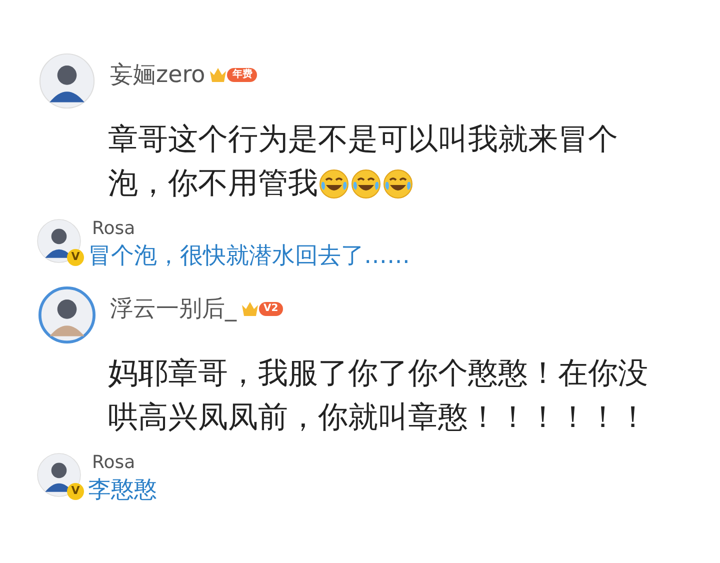 The image size is (720, 563). What do you see at coordinates (378, 374) in the screenshot?
I see `comment-text: 妈耶章哥，我服了你了你个憨憨！在你没` at bounding box center [378, 374].